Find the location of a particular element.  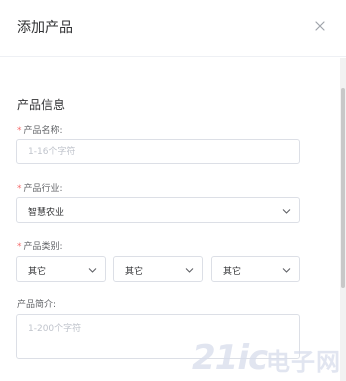

product-industry-value: 智慧农业 is located at coordinates (46, 213).